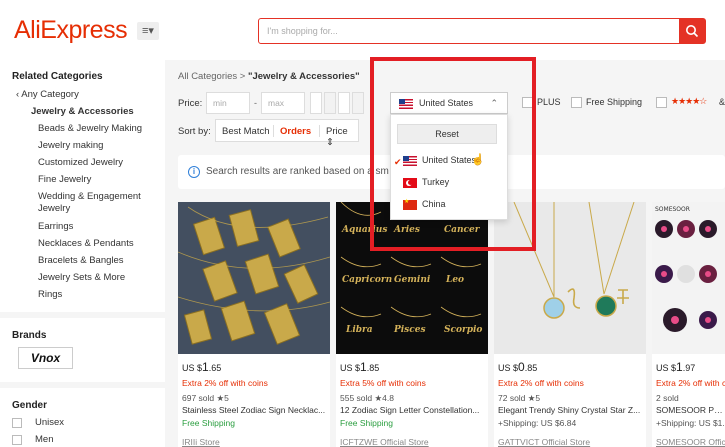 This screenshot has height=447, width=725. I want to click on breadcrumb-current: "Jewelry & Accessories", so click(303, 76).